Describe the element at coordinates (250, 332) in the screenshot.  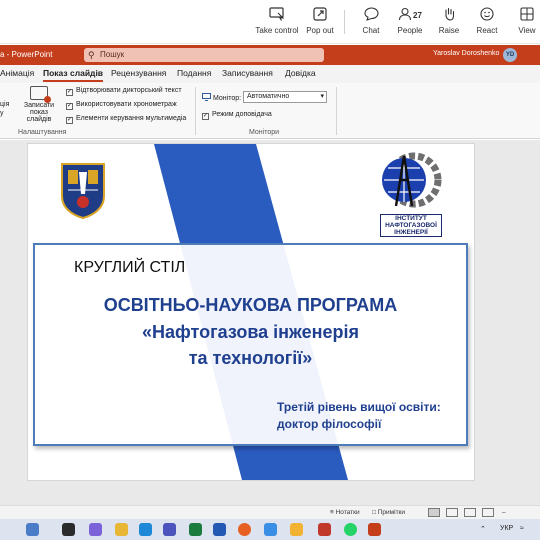
I see `program-name-line-1: «Нафтогазова інженерія` at that location.